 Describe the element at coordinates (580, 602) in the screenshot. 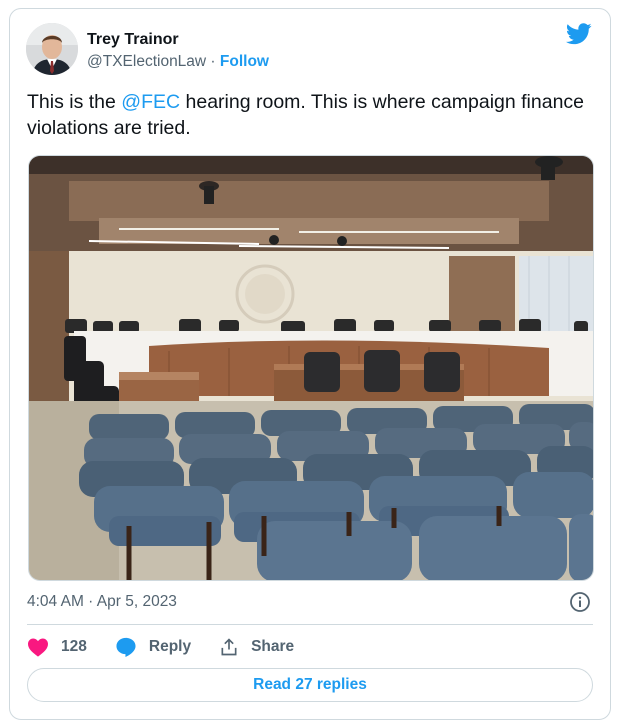

I see `info-icon` at that location.